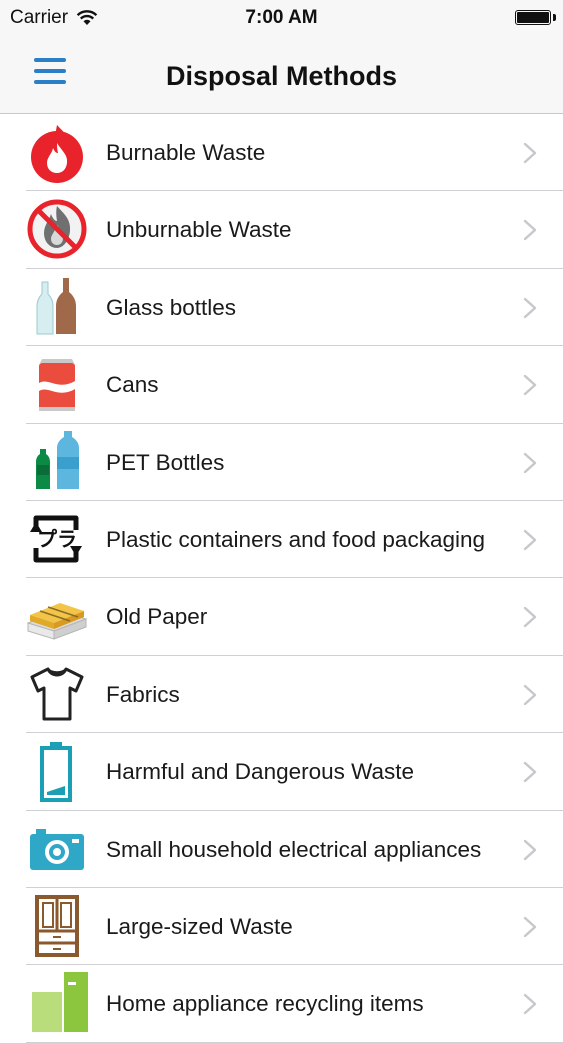  Describe the element at coordinates (57, 616) in the screenshot. I see `paper-bundle-icon` at that location.